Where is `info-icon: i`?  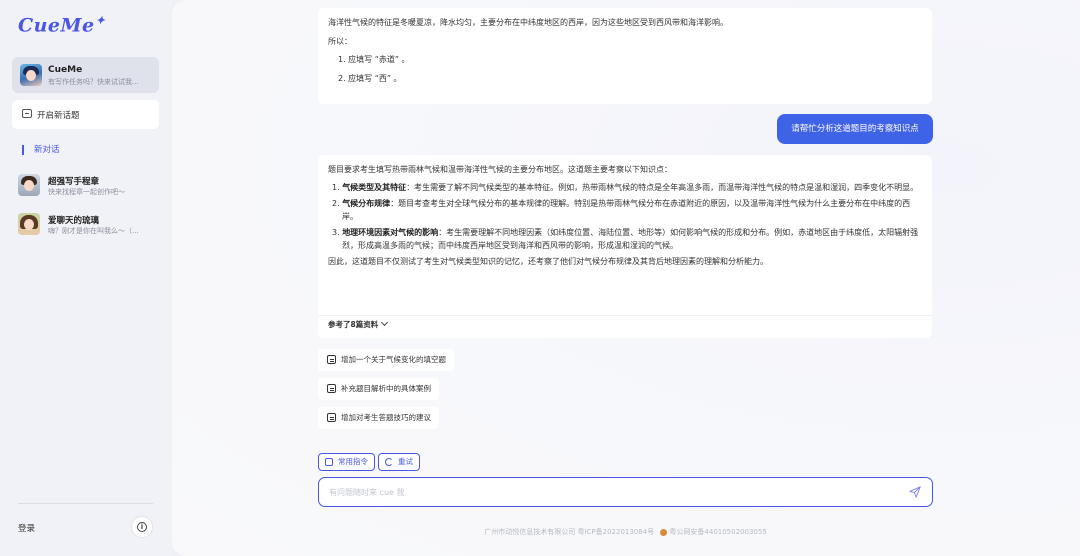
info-icon: i is located at coordinates (142, 527).